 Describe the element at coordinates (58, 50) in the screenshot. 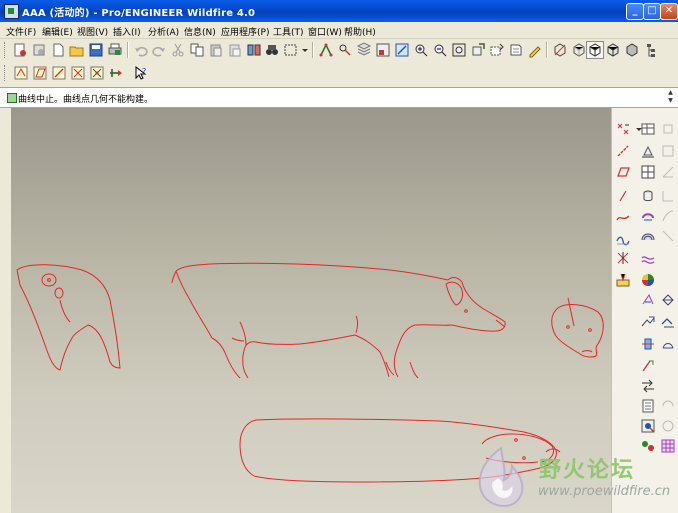

I see `document-icon` at that location.